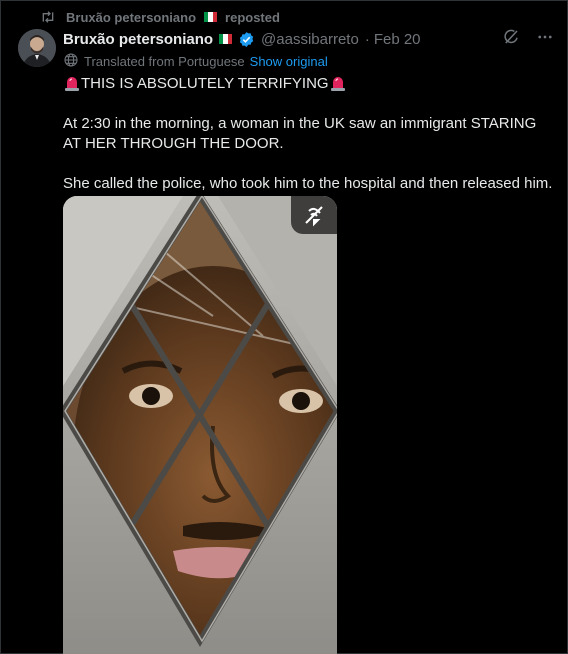 This screenshot has height=654, width=568. Describe the element at coordinates (138, 39) in the screenshot. I see `author-name: Bruxão petersoniano` at that location.